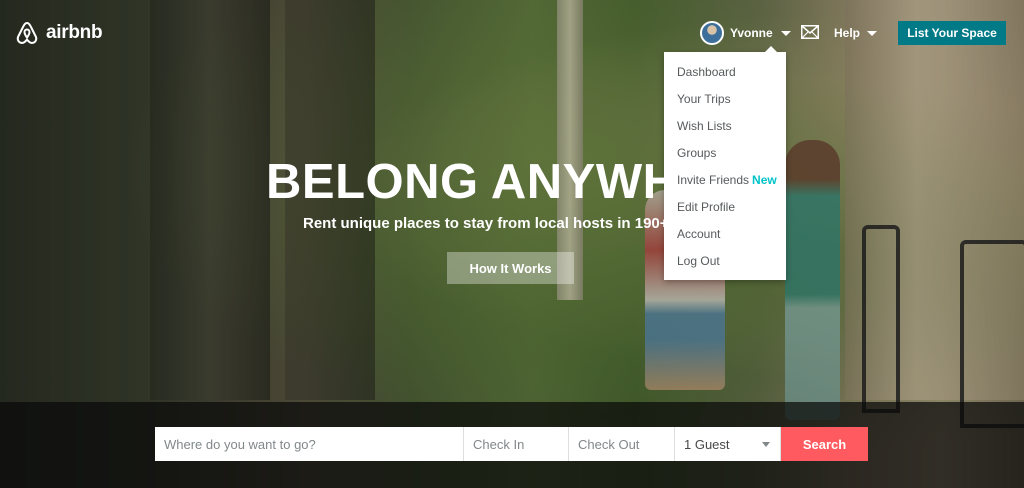  What do you see at coordinates (751, 33) in the screenshot?
I see `user-name: Yvonne` at bounding box center [751, 33].